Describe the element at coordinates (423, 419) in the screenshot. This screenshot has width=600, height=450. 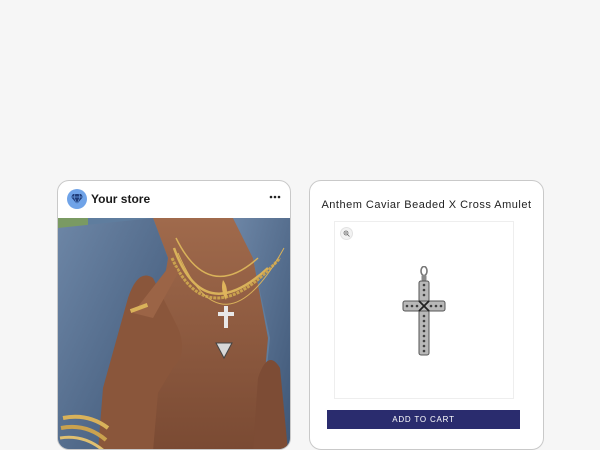
I see `add-to-cart-button: ADD TO CART` at that location.